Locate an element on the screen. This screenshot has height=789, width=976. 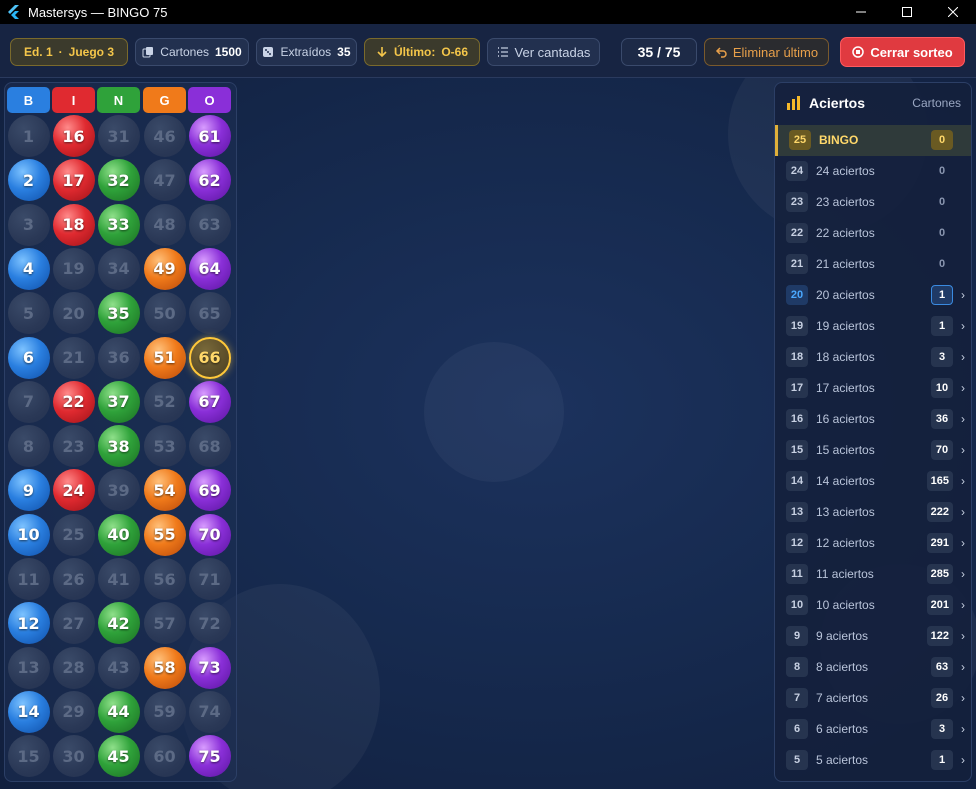
ball-29: 29 is located at coordinates (73, 711).